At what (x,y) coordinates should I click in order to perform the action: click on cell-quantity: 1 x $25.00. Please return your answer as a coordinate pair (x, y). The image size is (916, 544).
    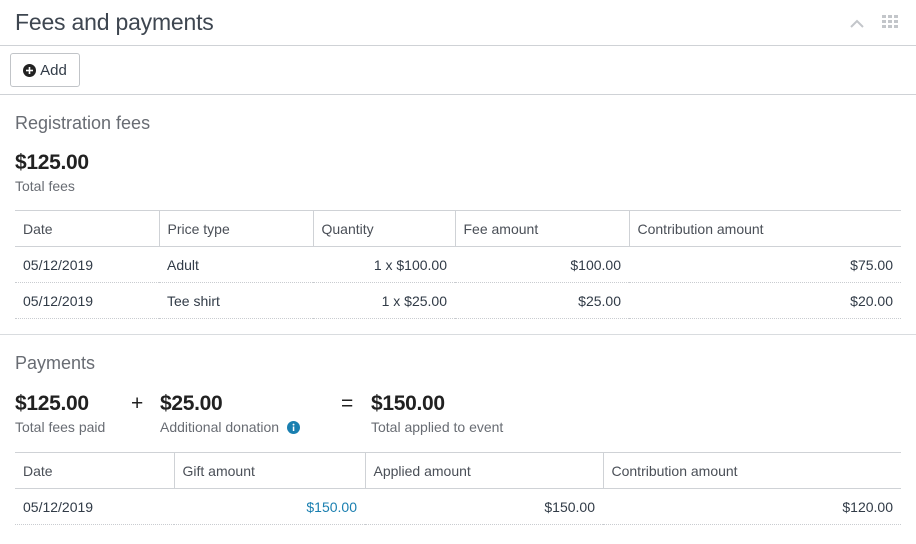
    Looking at the image, I should click on (384, 300).